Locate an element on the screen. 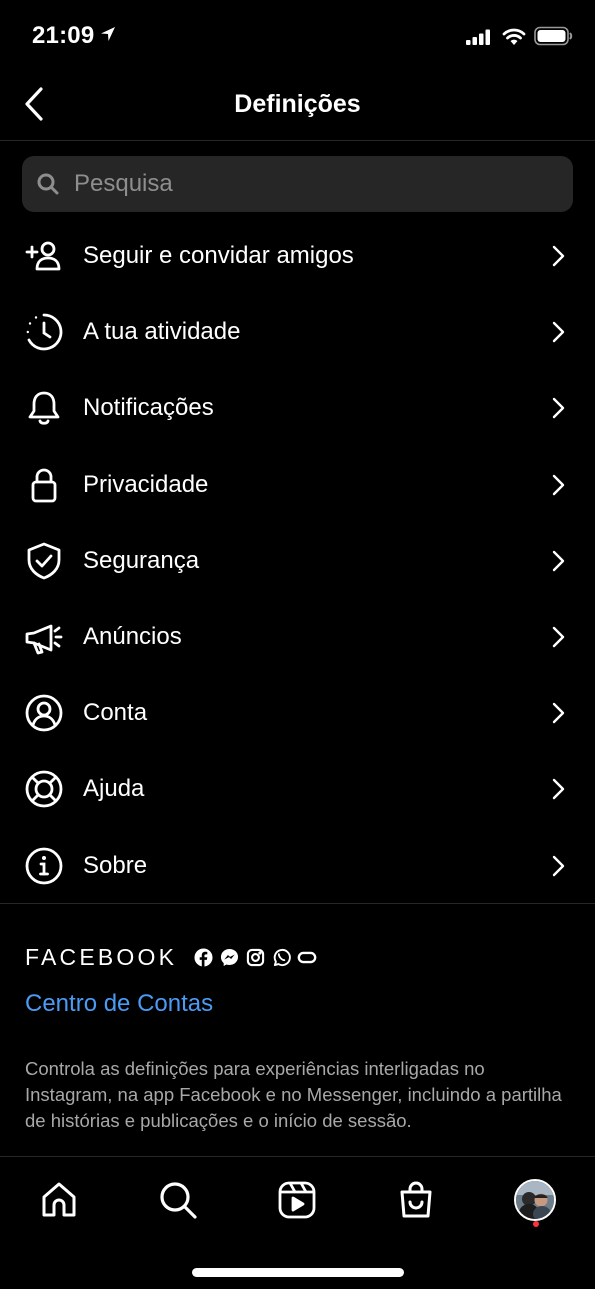  megaphone-icon is located at coordinates (44, 637).